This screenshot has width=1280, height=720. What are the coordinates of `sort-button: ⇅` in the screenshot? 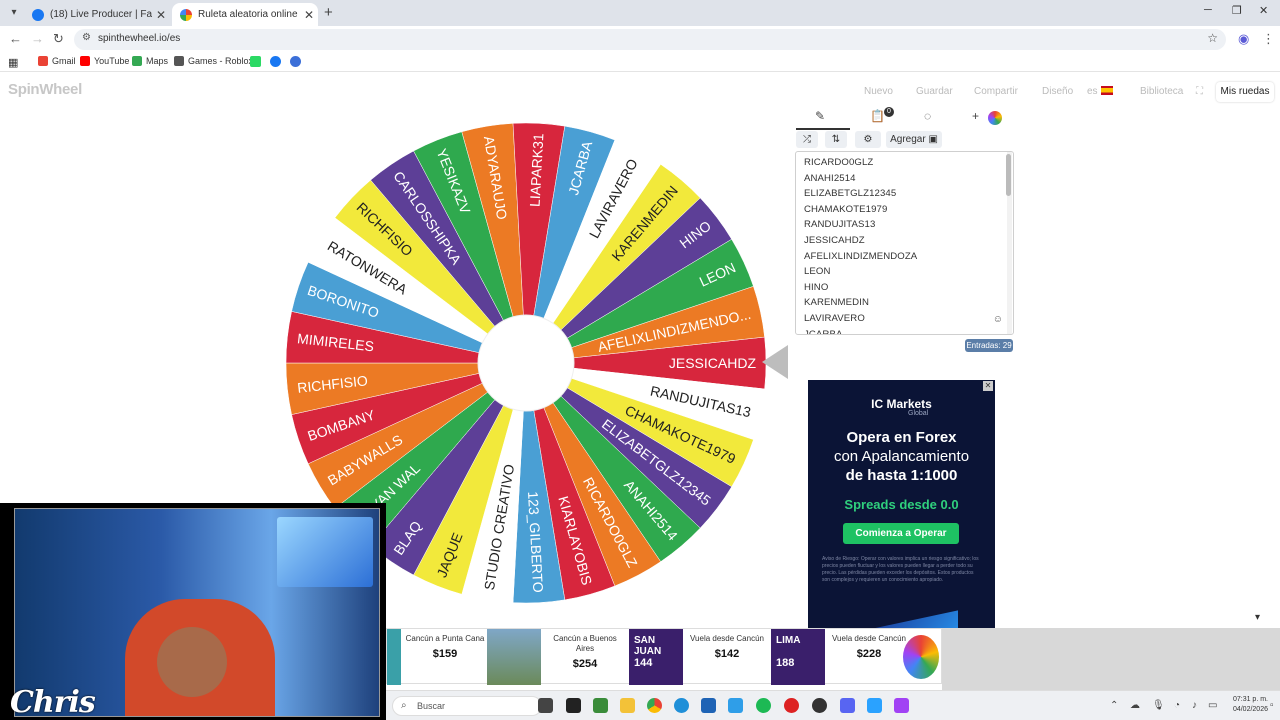 It's located at (836, 139).